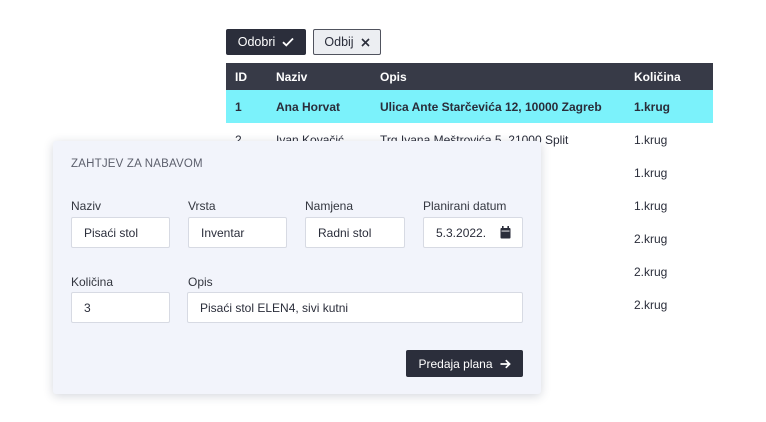 This screenshot has height=422, width=766. Describe the element at coordinates (339, 42) in the screenshot. I see `reject-button-label: Odbij` at that location.